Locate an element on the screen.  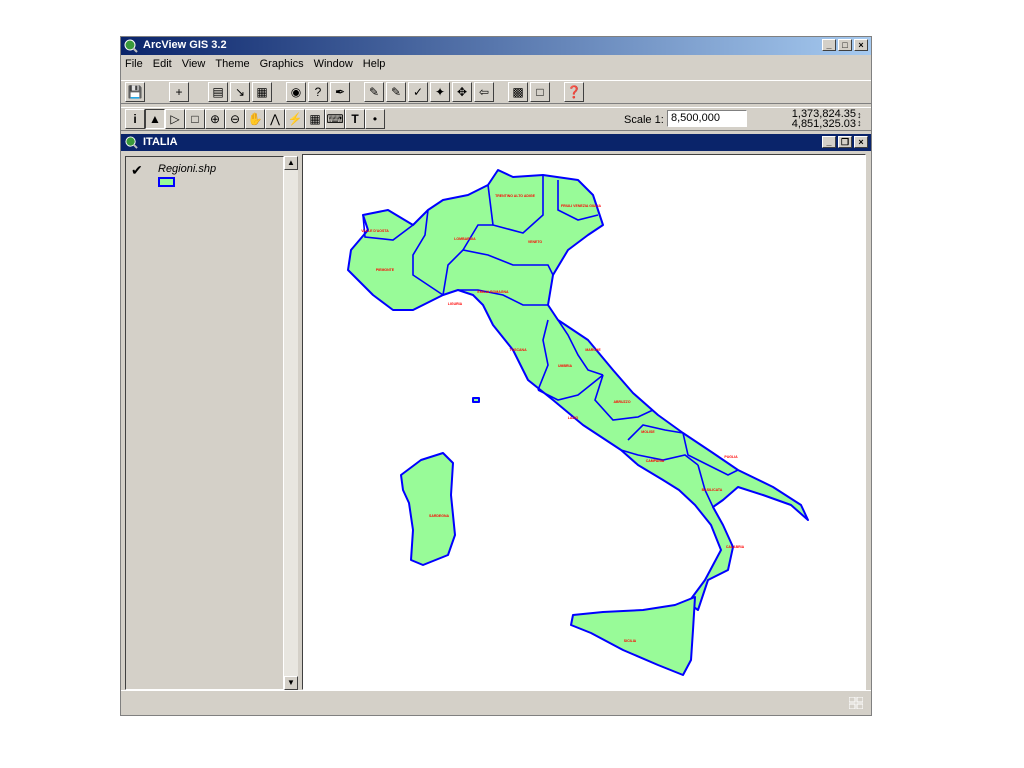
menu-edit: Edit is located at coordinates (163, 64).